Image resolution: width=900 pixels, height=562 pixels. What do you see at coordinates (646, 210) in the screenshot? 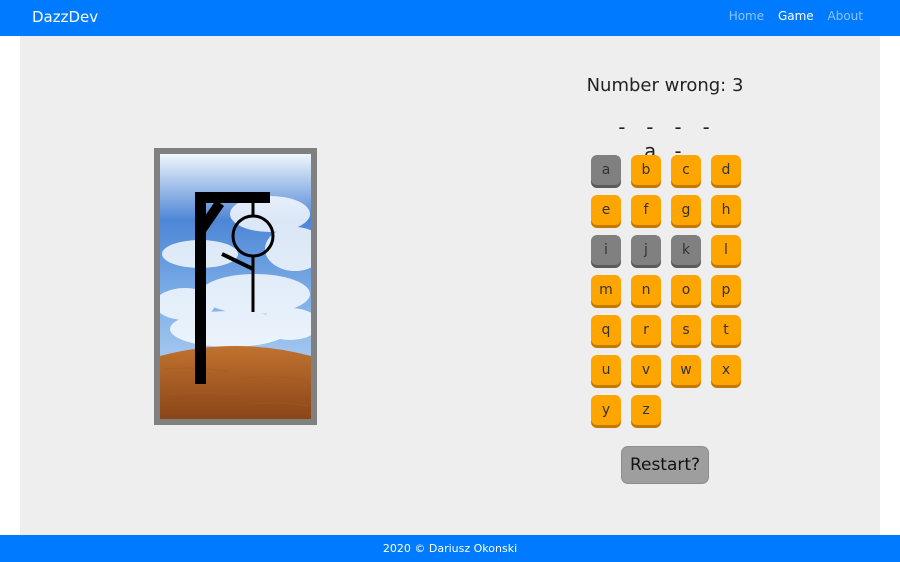
I see `letter-button-f: f` at bounding box center [646, 210].